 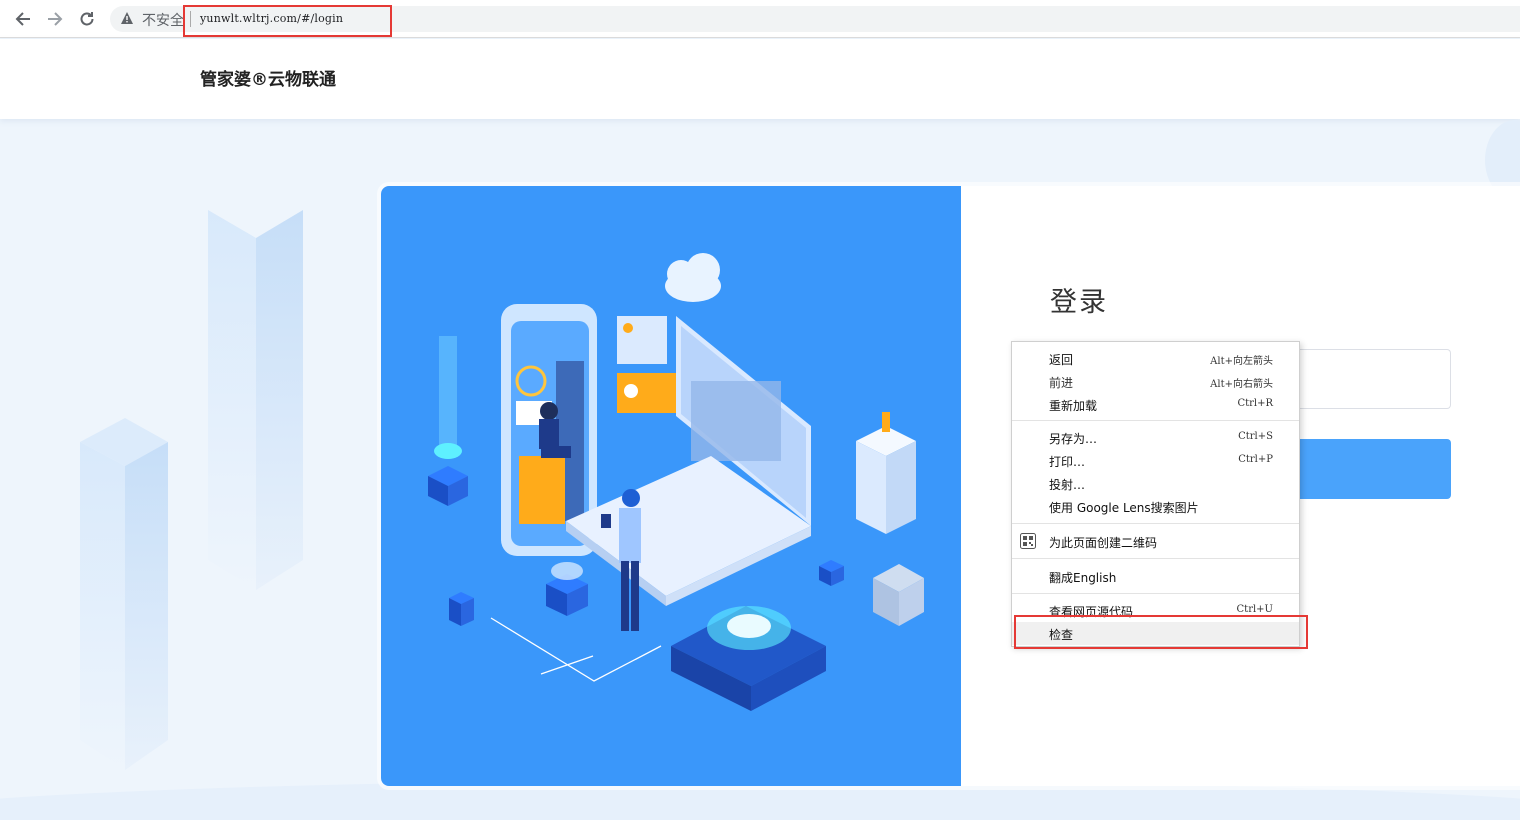 I want to click on menu-item-label: 翻成English, so click(x=1083, y=578).